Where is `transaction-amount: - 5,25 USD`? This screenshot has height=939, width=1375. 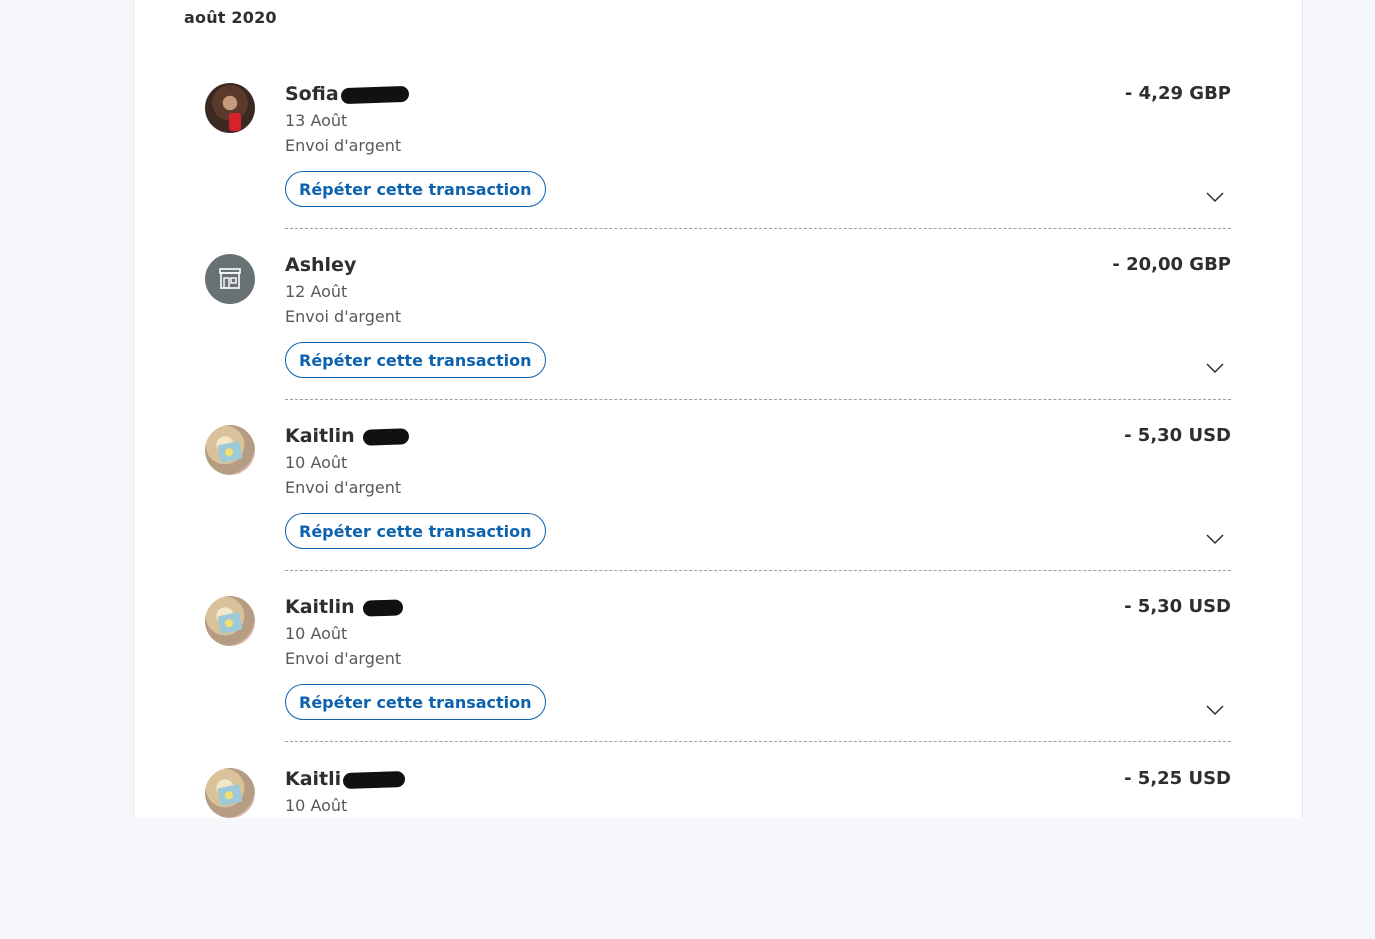
transaction-amount: - 5,25 USD is located at coordinates (1177, 778).